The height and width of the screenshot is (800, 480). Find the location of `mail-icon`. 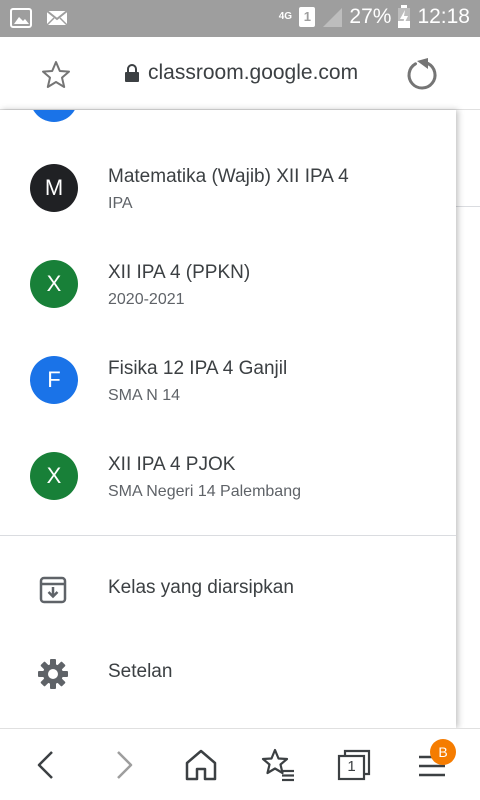

mail-icon is located at coordinates (57, 18).